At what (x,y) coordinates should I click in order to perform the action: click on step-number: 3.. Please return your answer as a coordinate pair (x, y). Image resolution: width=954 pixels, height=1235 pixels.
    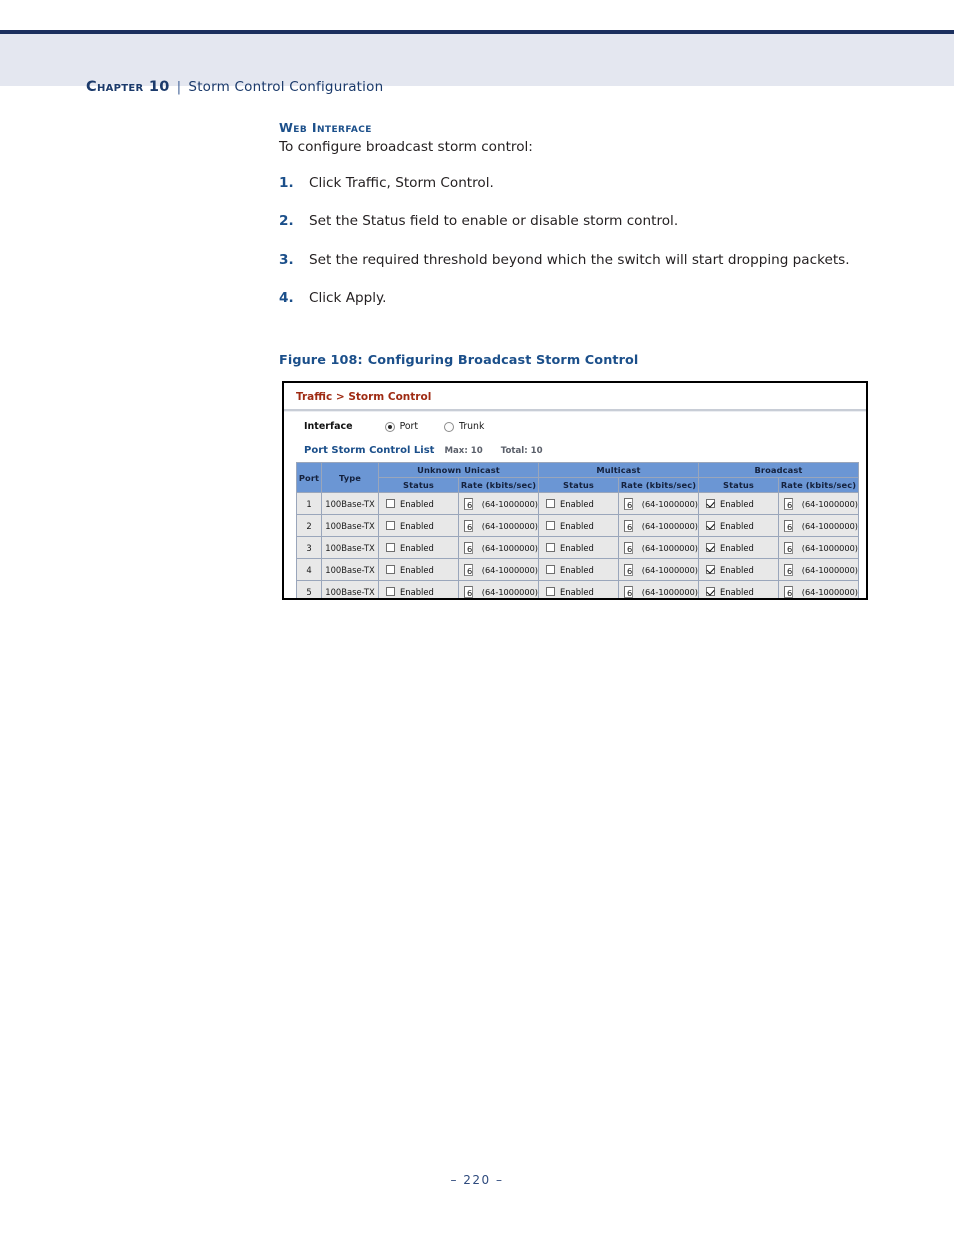
    Looking at the image, I should click on (286, 259).